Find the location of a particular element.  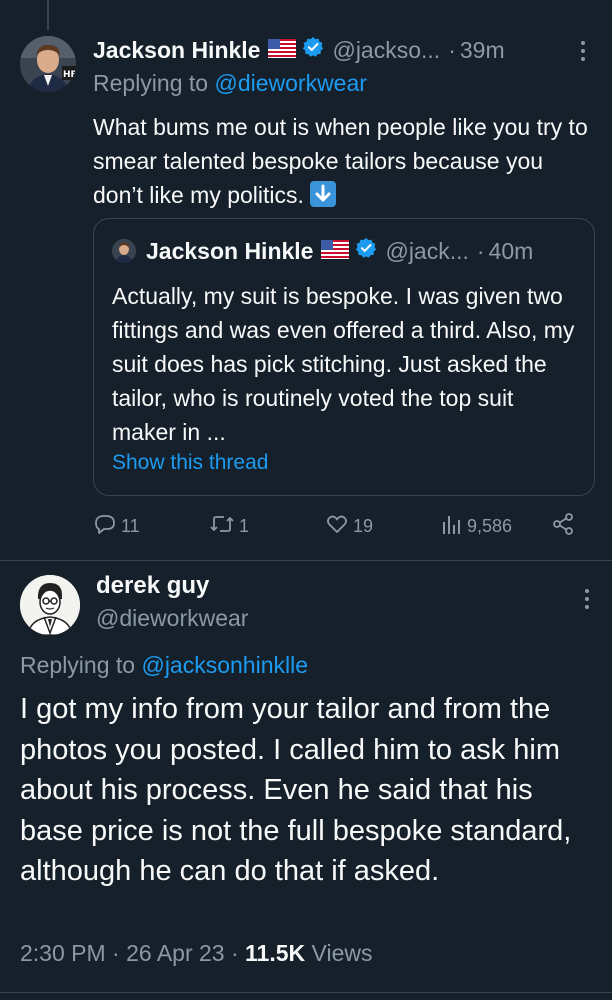

heart-icon is located at coordinates (337, 526).